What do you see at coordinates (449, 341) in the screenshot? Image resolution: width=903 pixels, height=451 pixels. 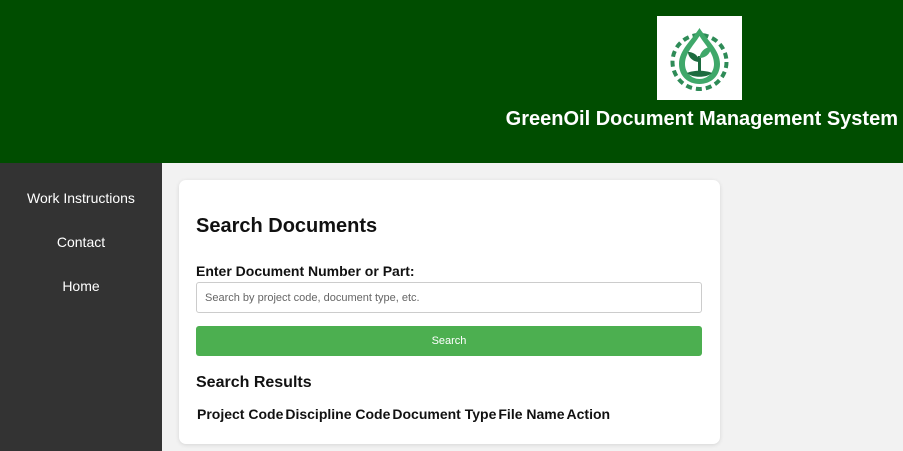 I see `search-button: Search` at bounding box center [449, 341].